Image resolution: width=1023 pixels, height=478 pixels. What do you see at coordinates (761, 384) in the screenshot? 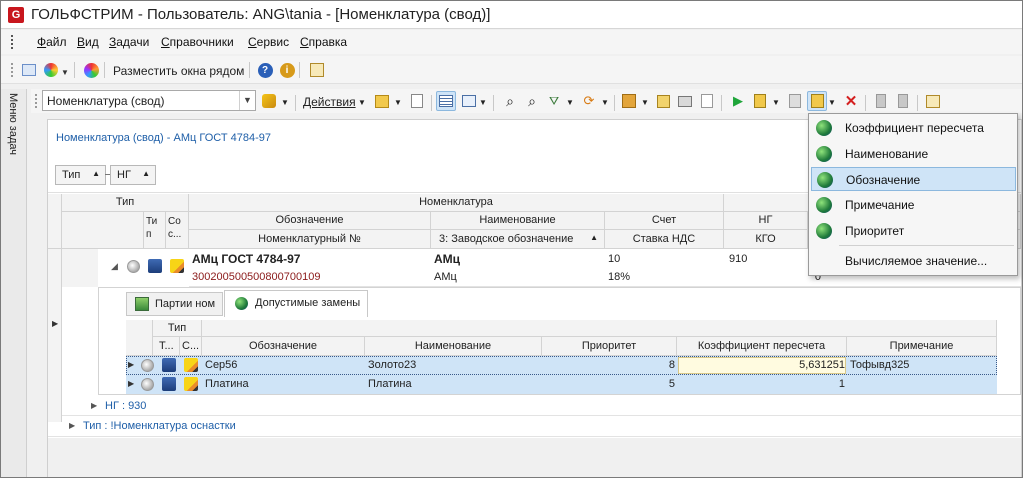
I see `detail-cell-coefficient: 1` at bounding box center [761, 384].